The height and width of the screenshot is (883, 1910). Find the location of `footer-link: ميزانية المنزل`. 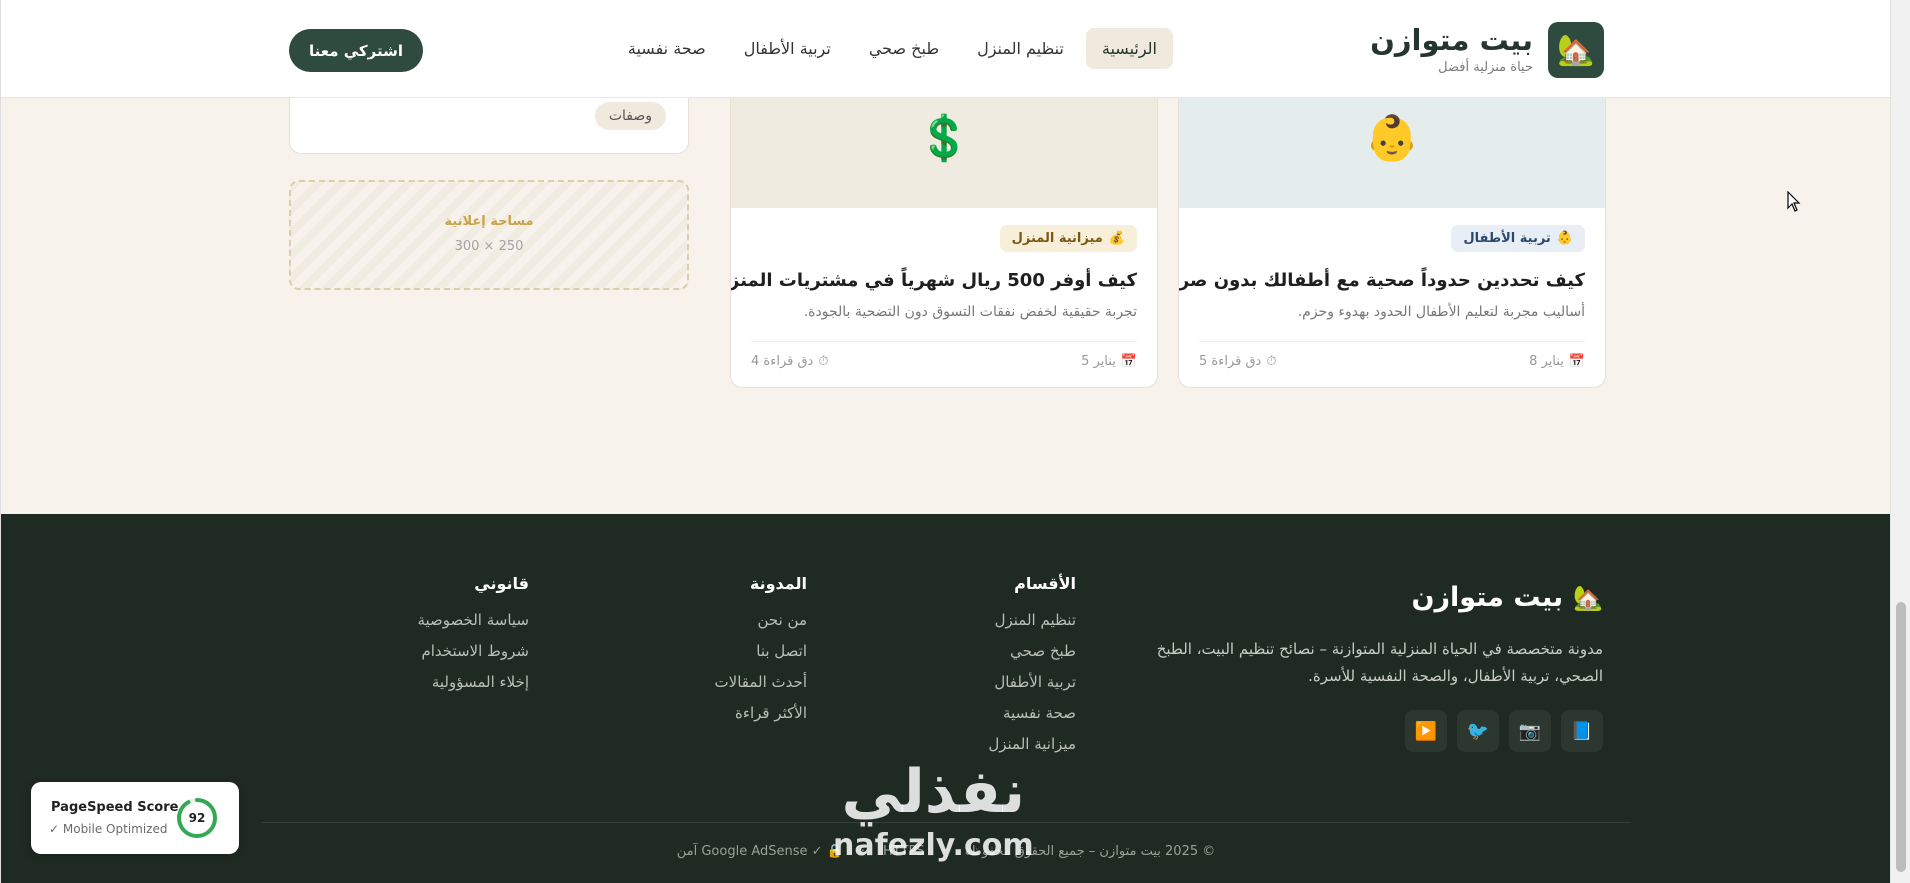

footer-link: ميزانية المنزل is located at coordinates (1032, 744).